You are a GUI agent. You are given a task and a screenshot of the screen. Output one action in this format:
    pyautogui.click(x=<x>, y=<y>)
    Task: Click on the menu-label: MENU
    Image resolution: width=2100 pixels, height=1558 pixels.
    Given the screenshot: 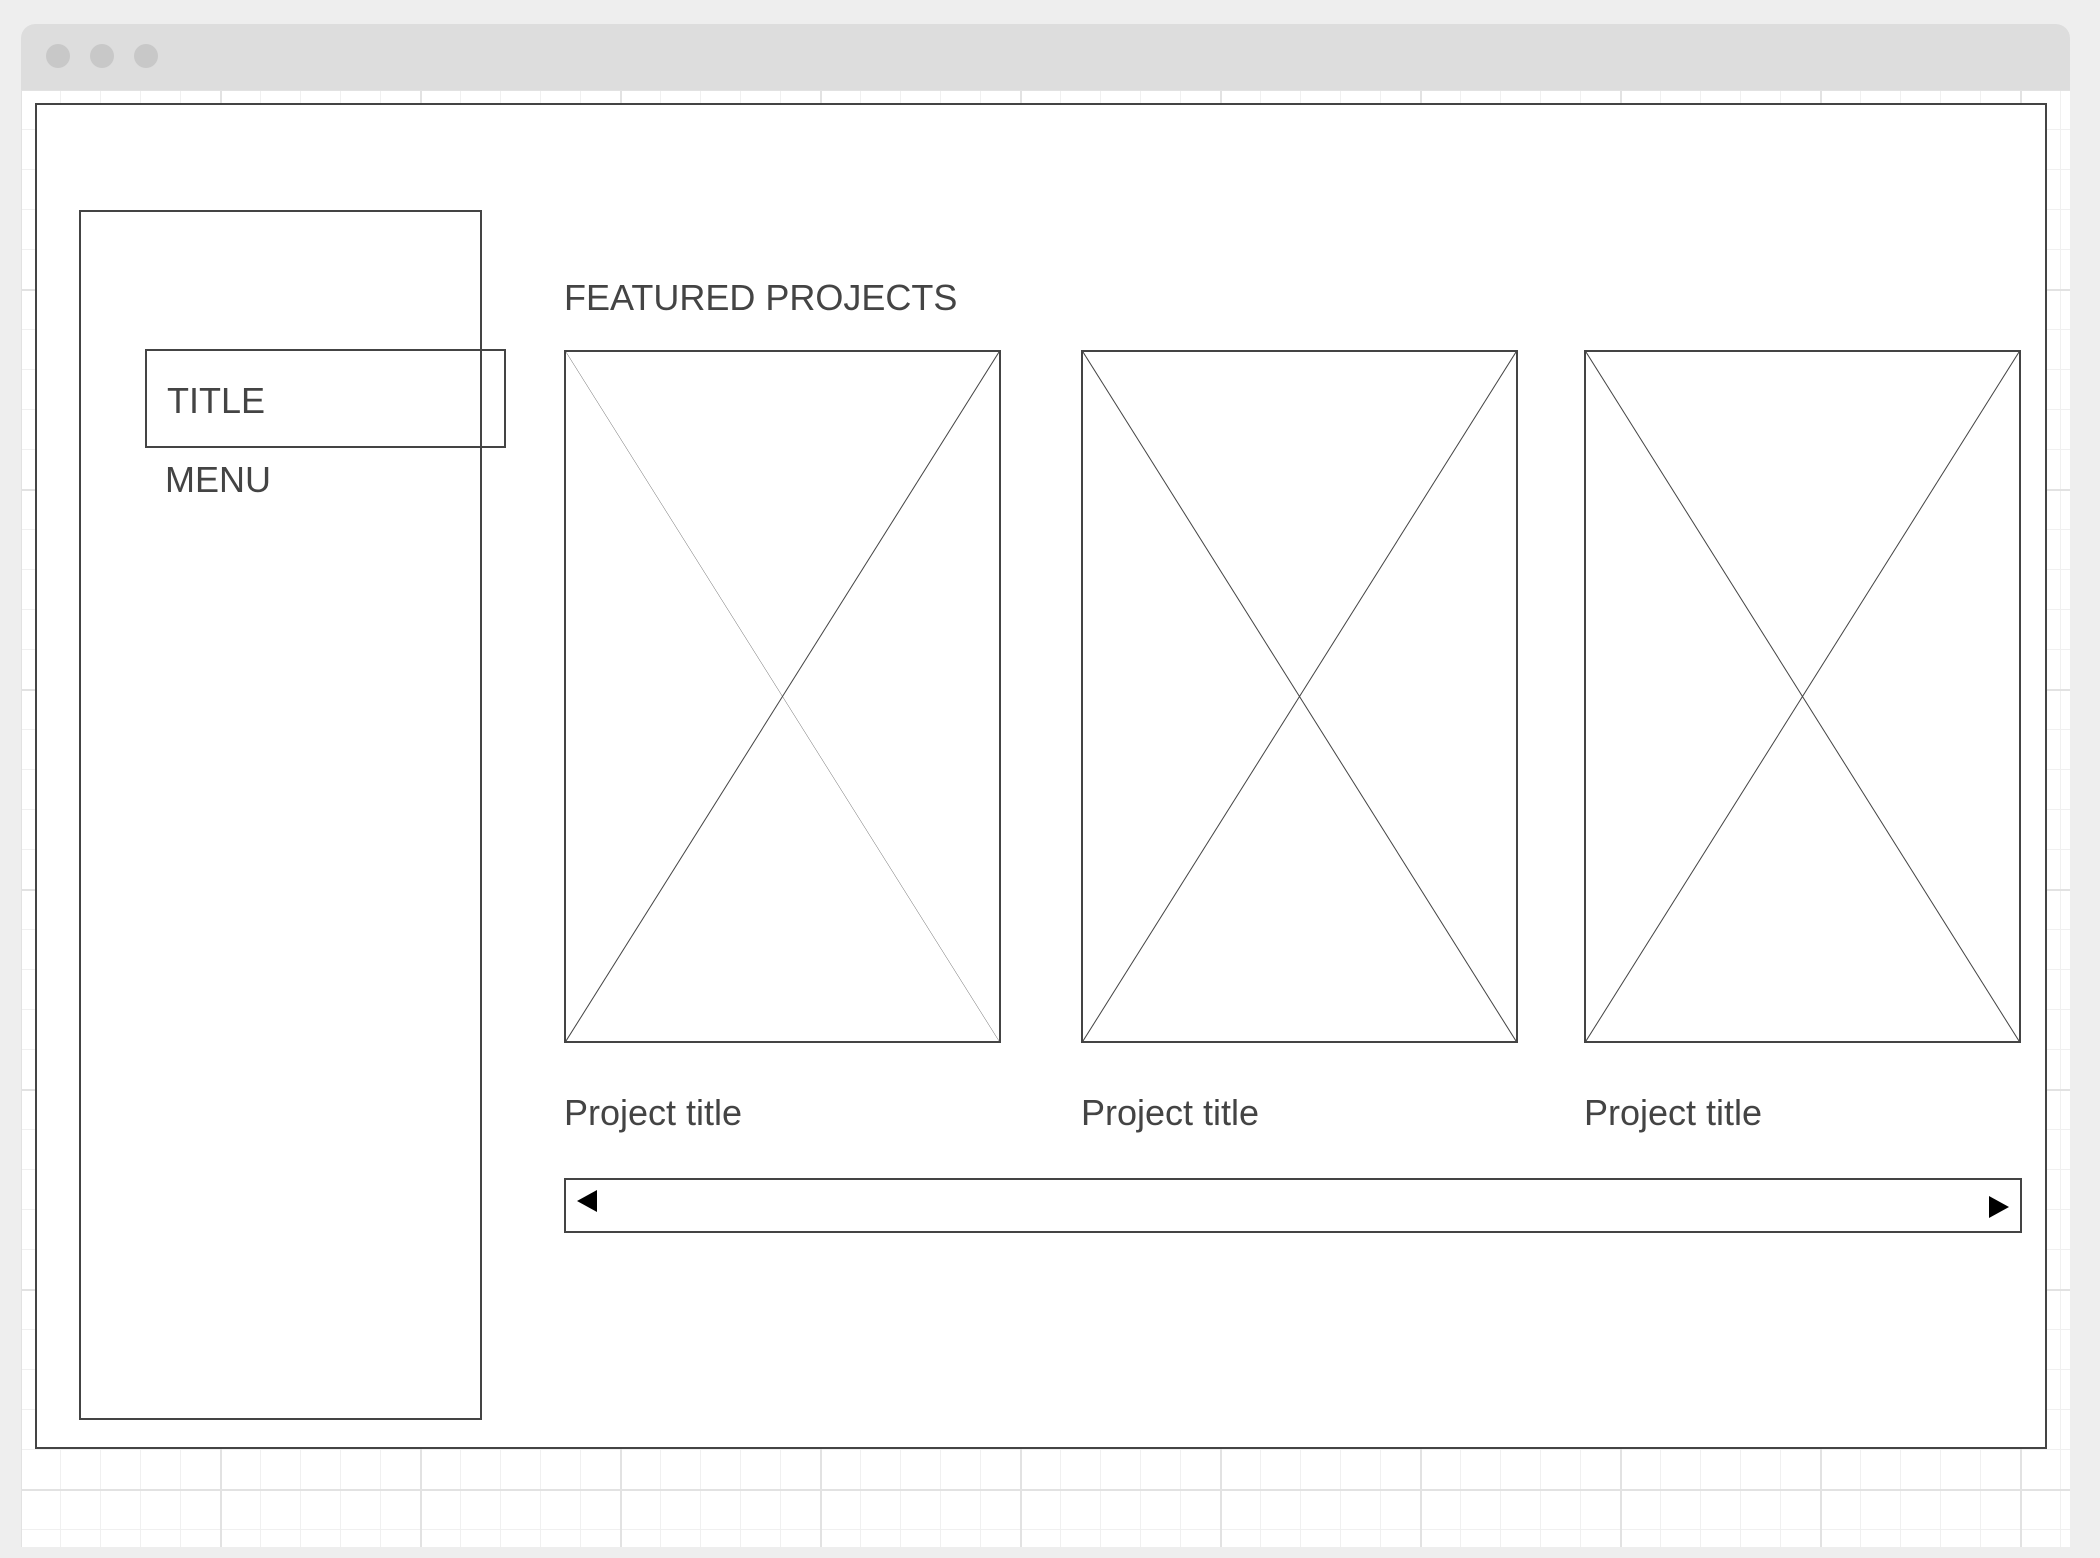 What is the action you would take?
    pyautogui.click(x=218, y=480)
    